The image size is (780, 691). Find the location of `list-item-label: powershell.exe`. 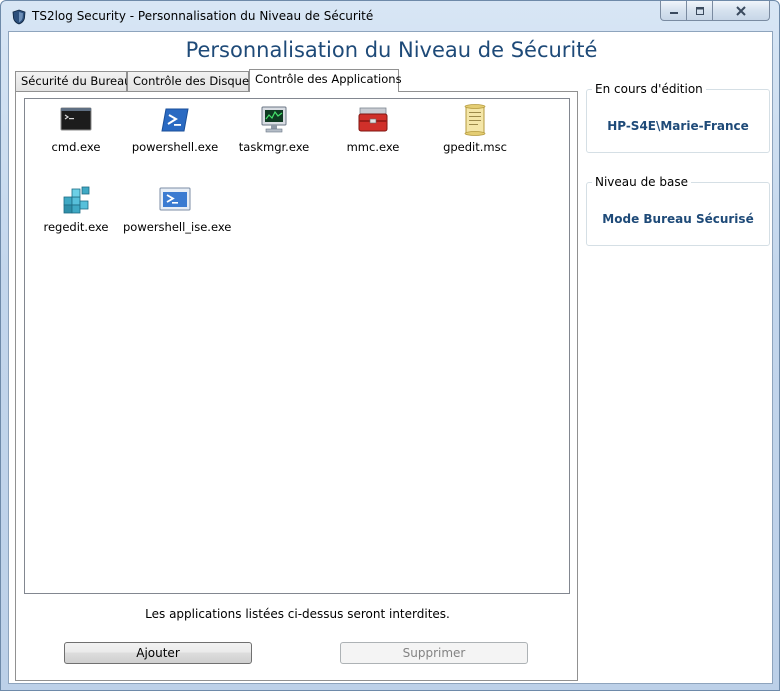

list-item-label: powershell.exe is located at coordinates (175, 147).